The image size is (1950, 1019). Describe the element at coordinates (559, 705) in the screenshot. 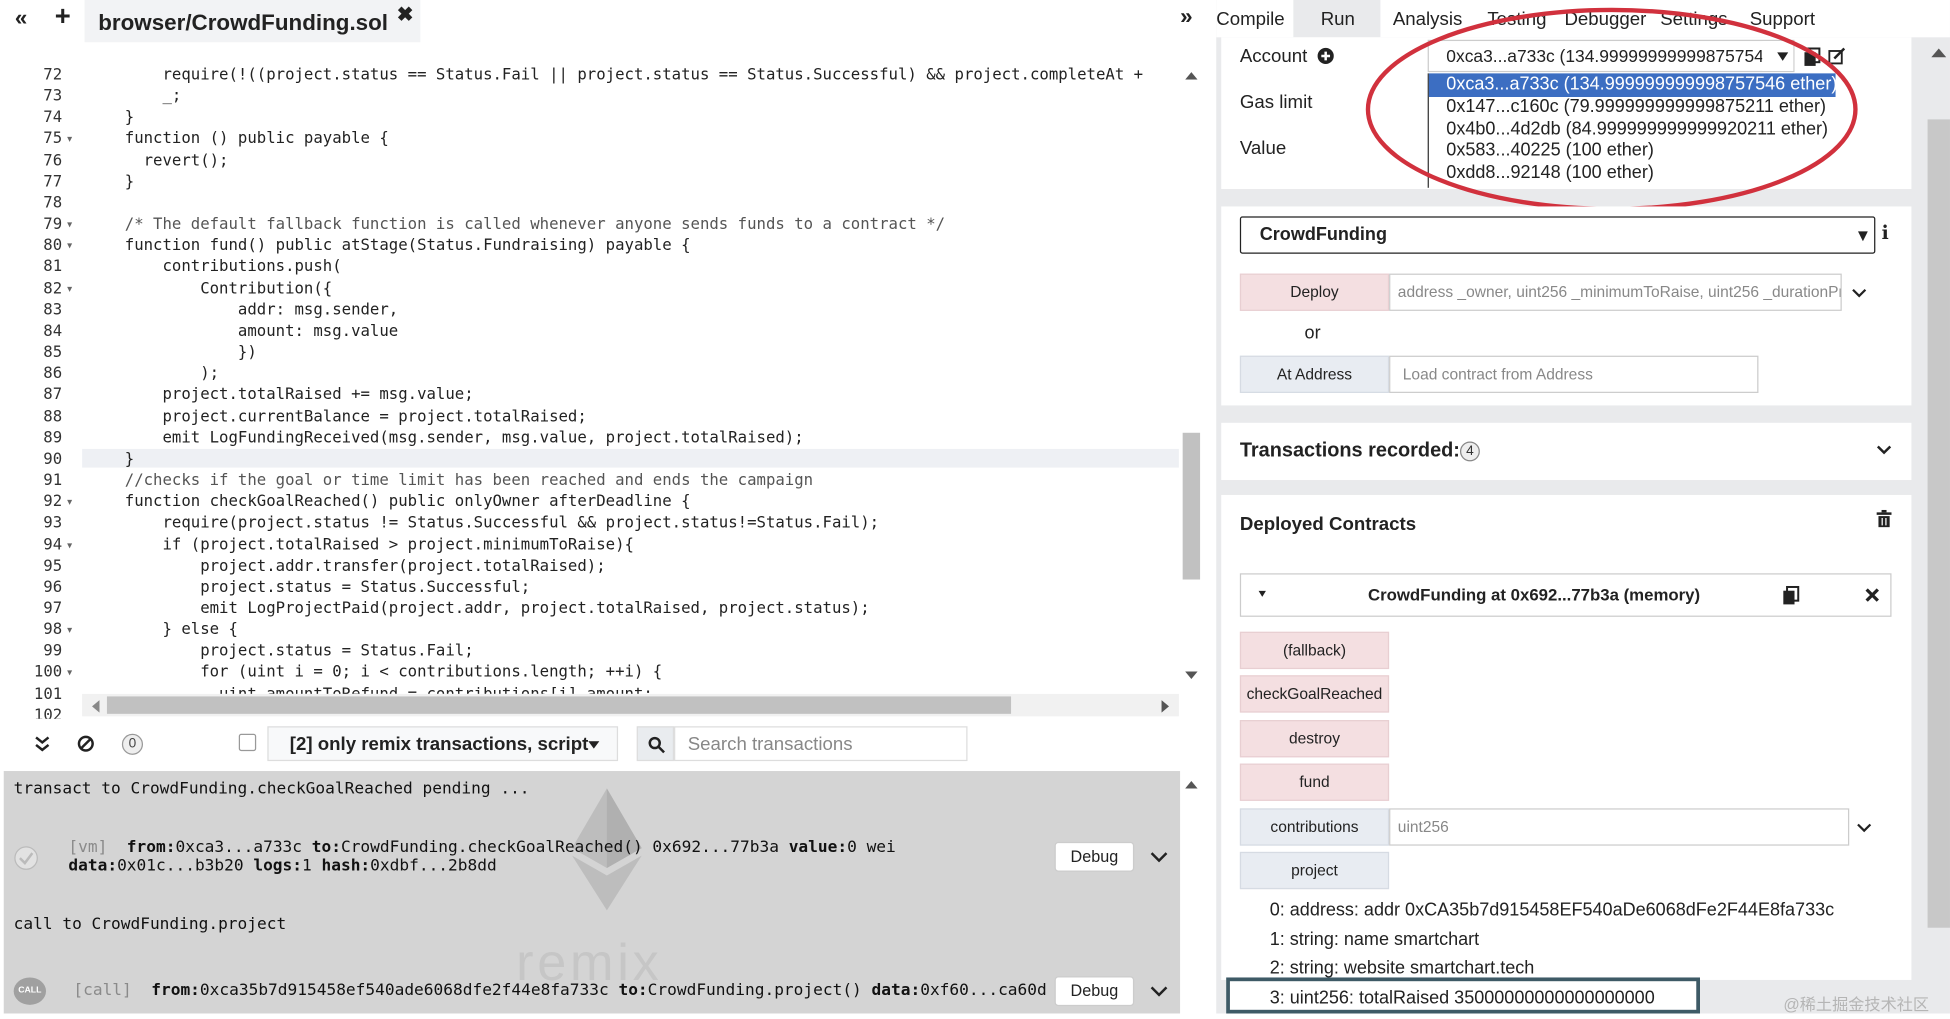

I see `editor-hscroll-thumb` at that location.